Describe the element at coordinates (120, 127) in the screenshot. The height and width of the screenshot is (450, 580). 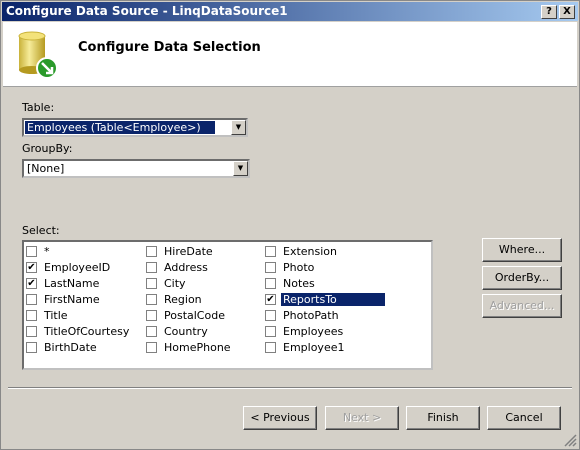
I see `table-value: Employees (Table<Employee>)` at that location.